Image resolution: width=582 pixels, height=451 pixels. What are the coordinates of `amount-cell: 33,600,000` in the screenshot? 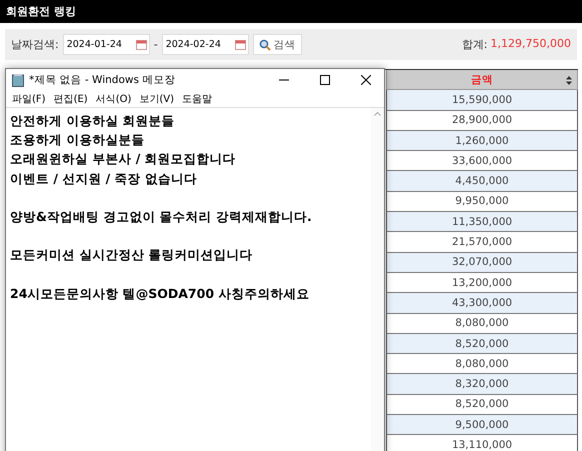 It's located at (482, 161).